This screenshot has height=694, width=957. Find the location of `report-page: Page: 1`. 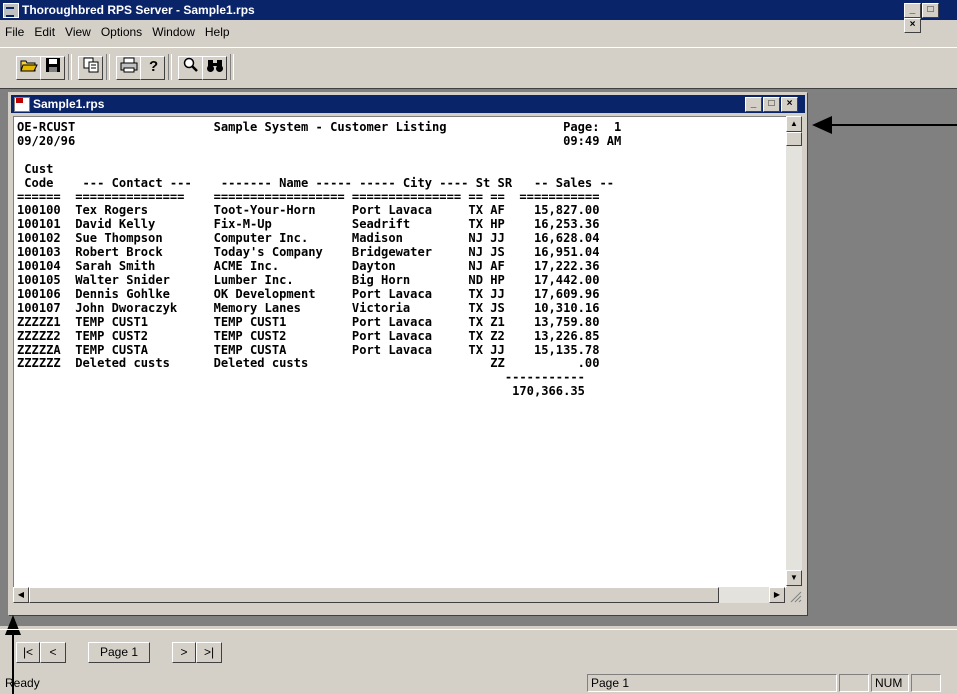

report-page: Page: 1 is located at coordinates (592, 127).